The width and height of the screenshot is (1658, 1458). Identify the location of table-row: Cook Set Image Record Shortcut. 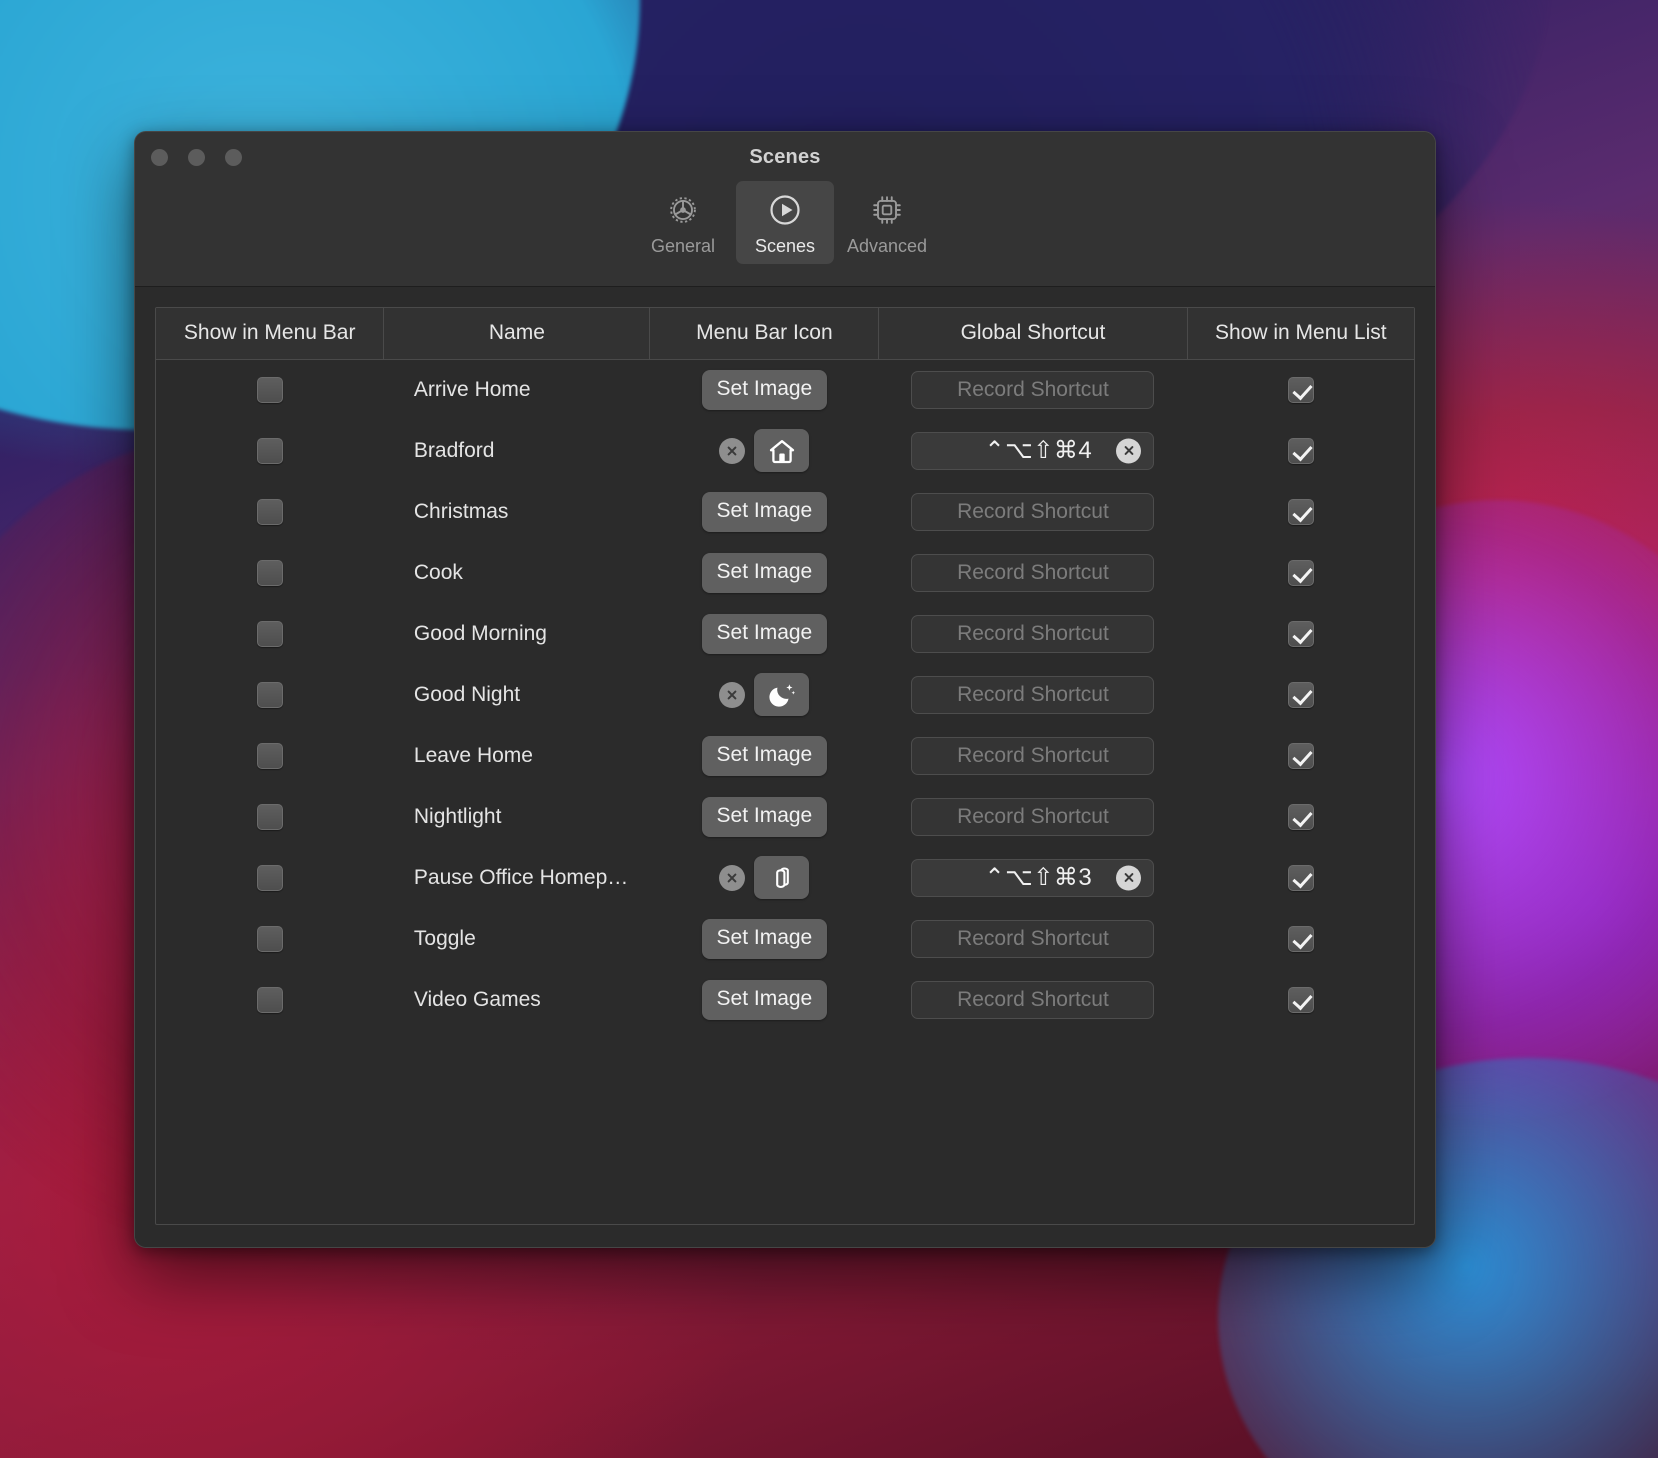
(785, 572).